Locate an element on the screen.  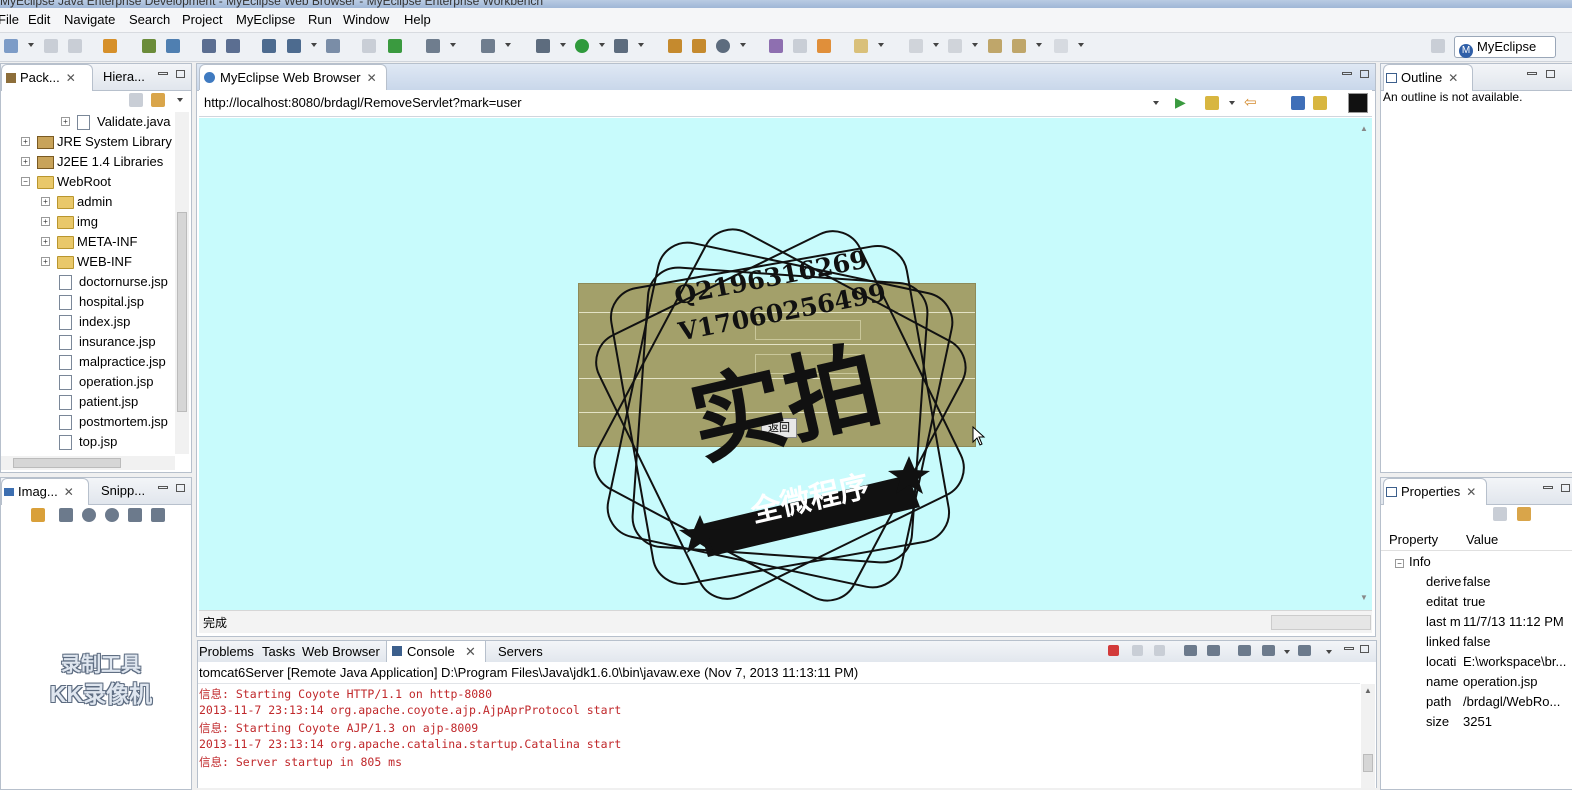
annotation-icon is located at coordinates (861, 46).